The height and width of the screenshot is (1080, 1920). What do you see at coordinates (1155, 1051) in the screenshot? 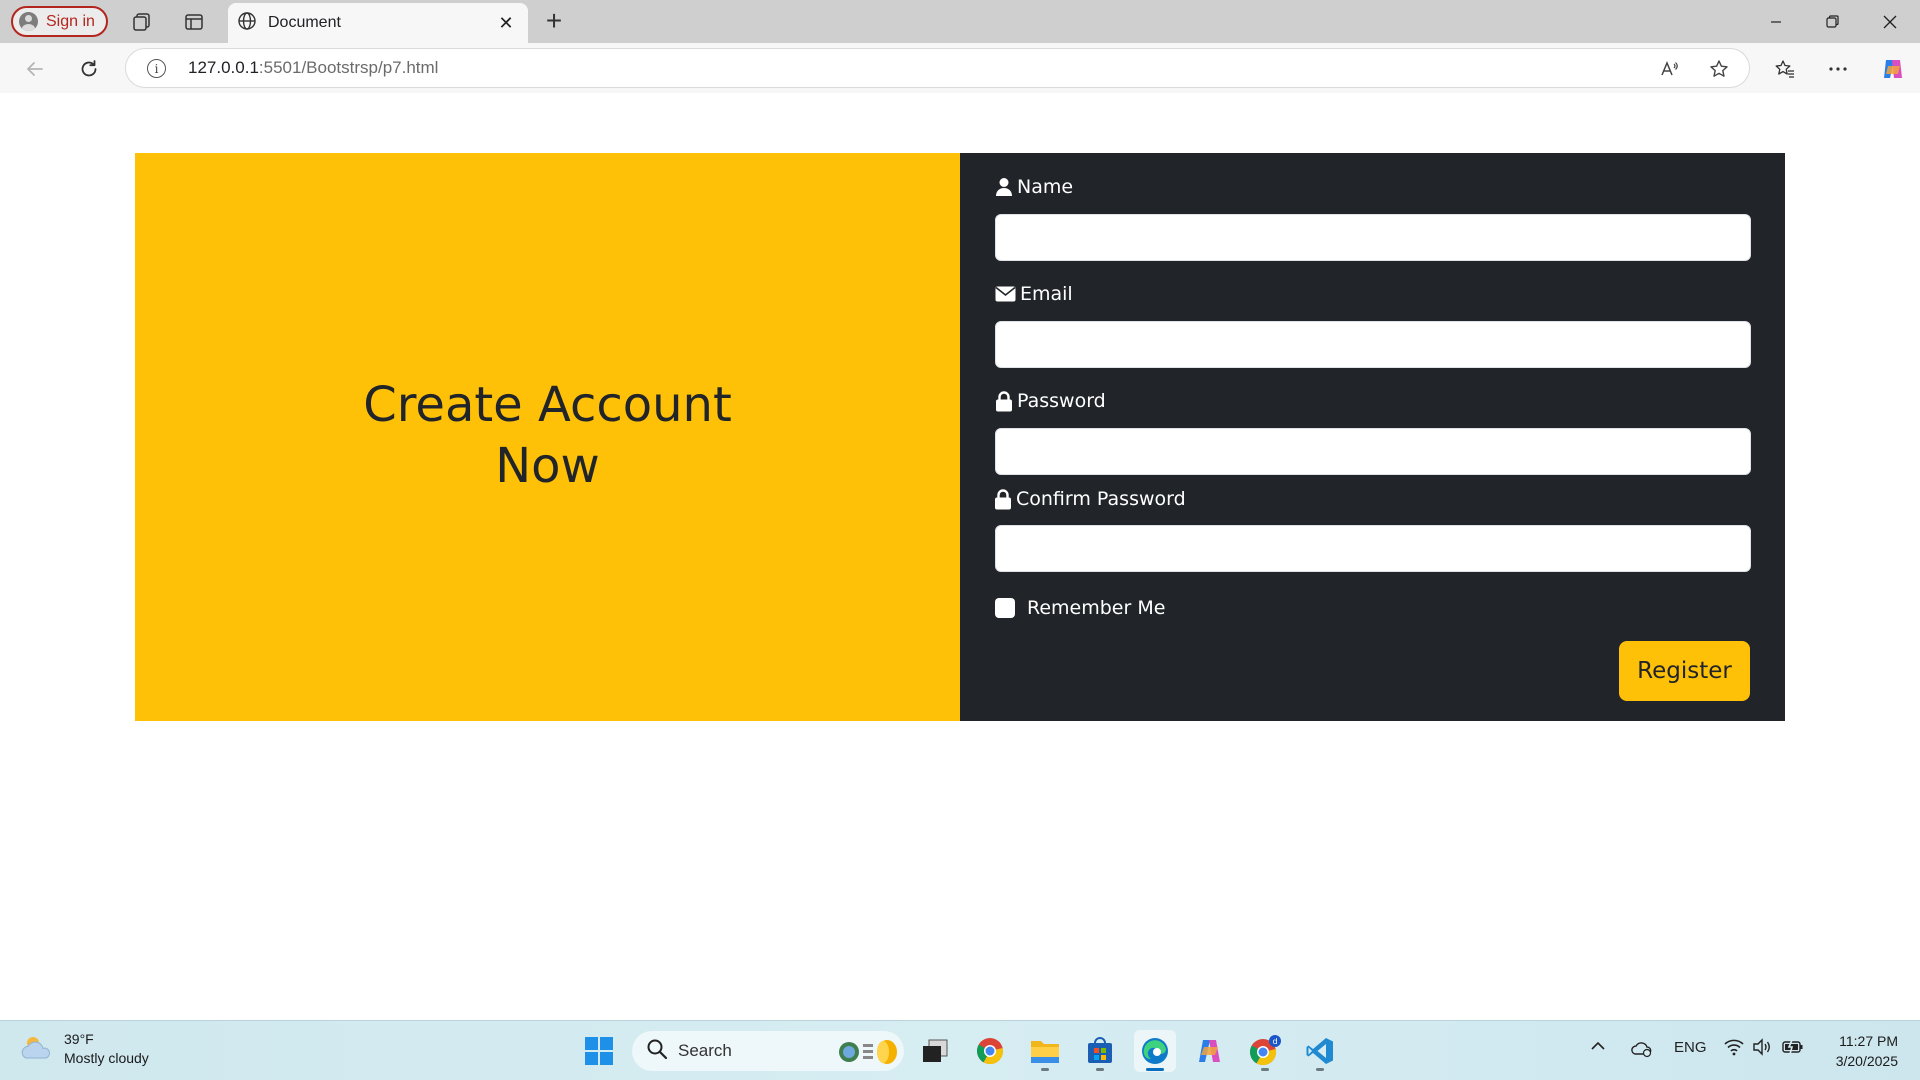
I see `edge-icon` at bounding box center [1155, 1051].